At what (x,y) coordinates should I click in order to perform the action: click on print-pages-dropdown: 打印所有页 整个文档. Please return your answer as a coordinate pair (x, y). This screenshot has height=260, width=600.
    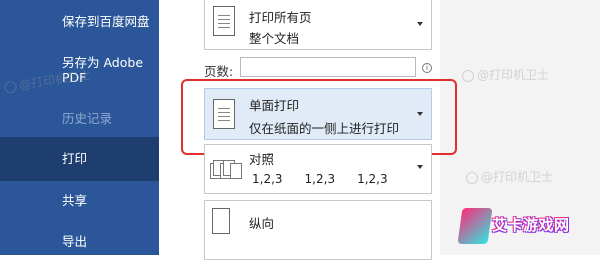
    Looking at the image, I should click on (318, 25).